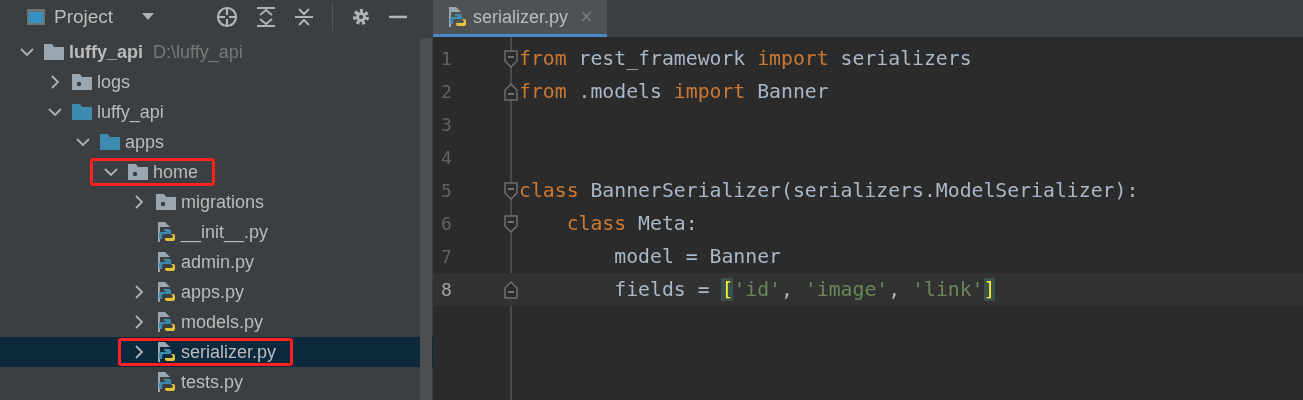  What do you see at coordinates (304, 17) in the screenshot?
I see `collapse-all-icon` at bounding box center [304, 17].